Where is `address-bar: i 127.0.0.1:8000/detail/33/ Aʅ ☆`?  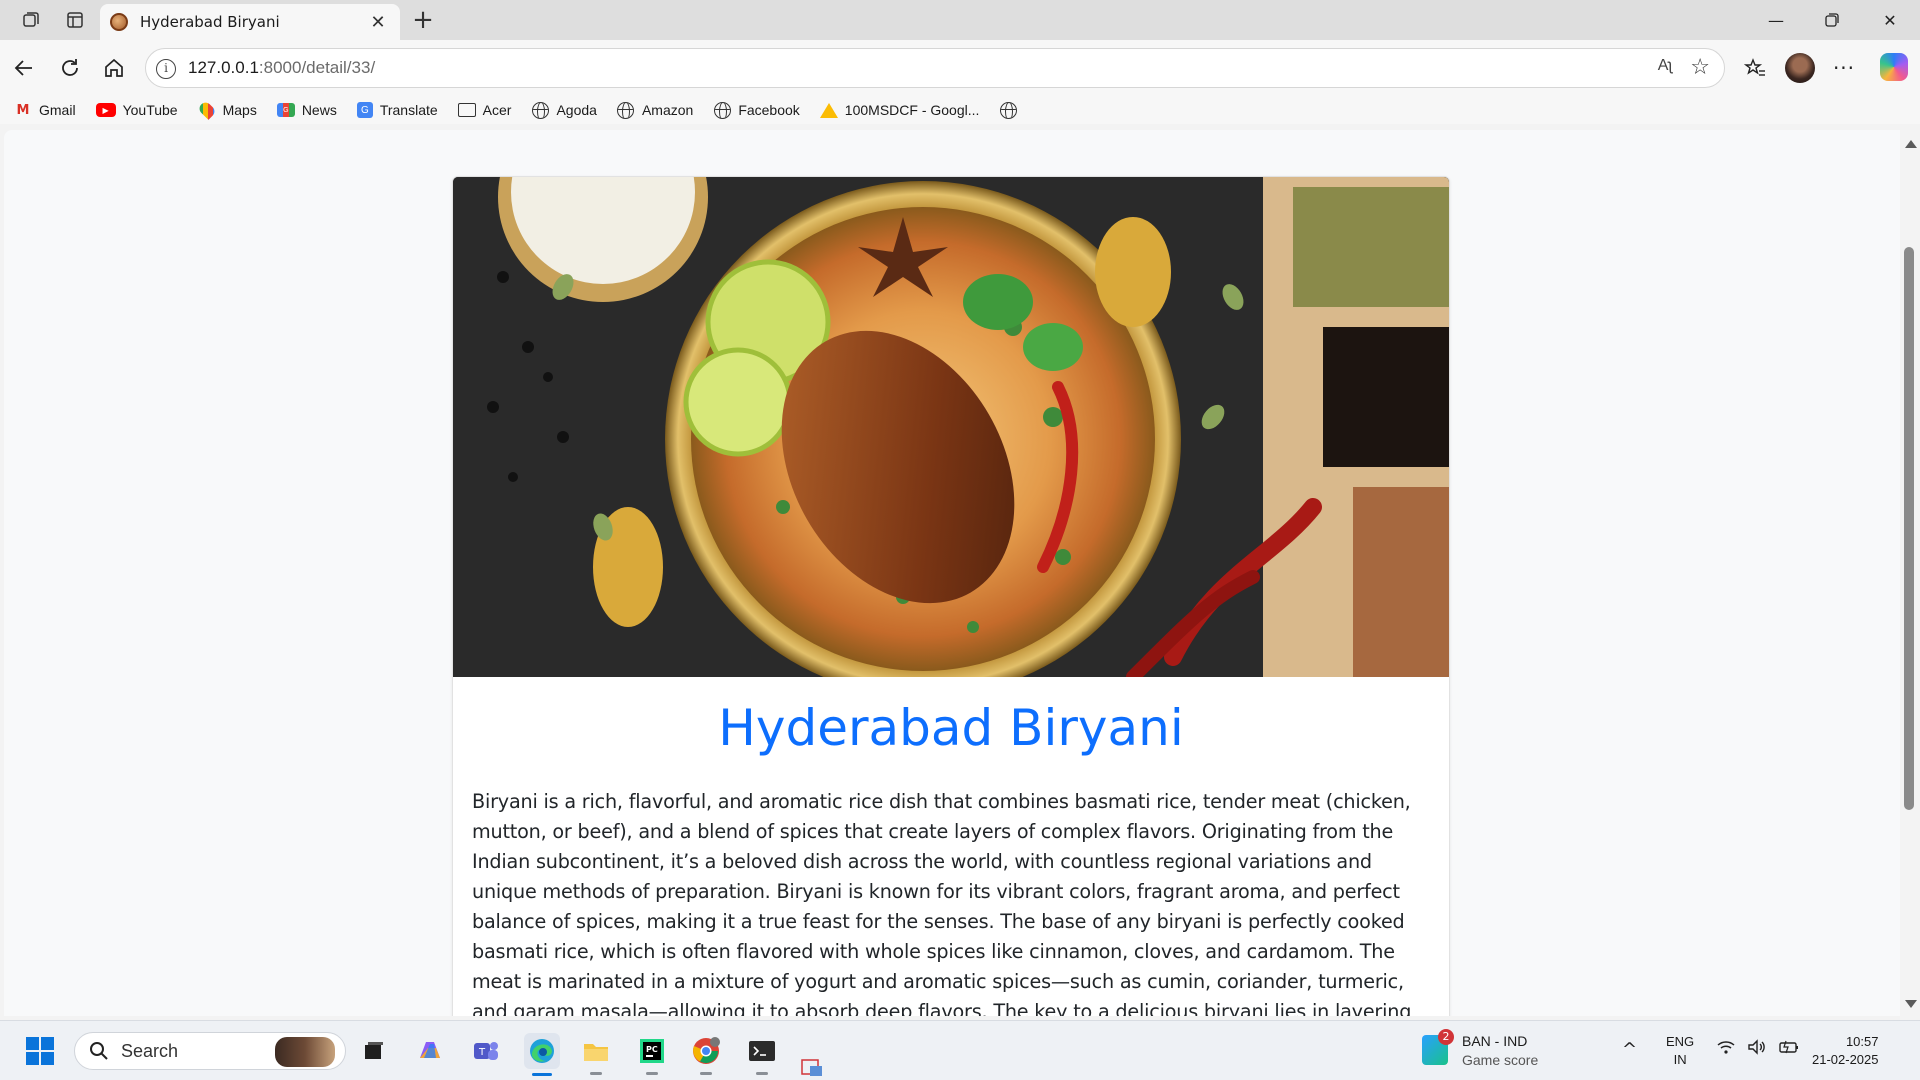
address-bar: i 127.0.0.1:8000/detail/33/ Aʅ ☆ is located at coordinates (935, 68).